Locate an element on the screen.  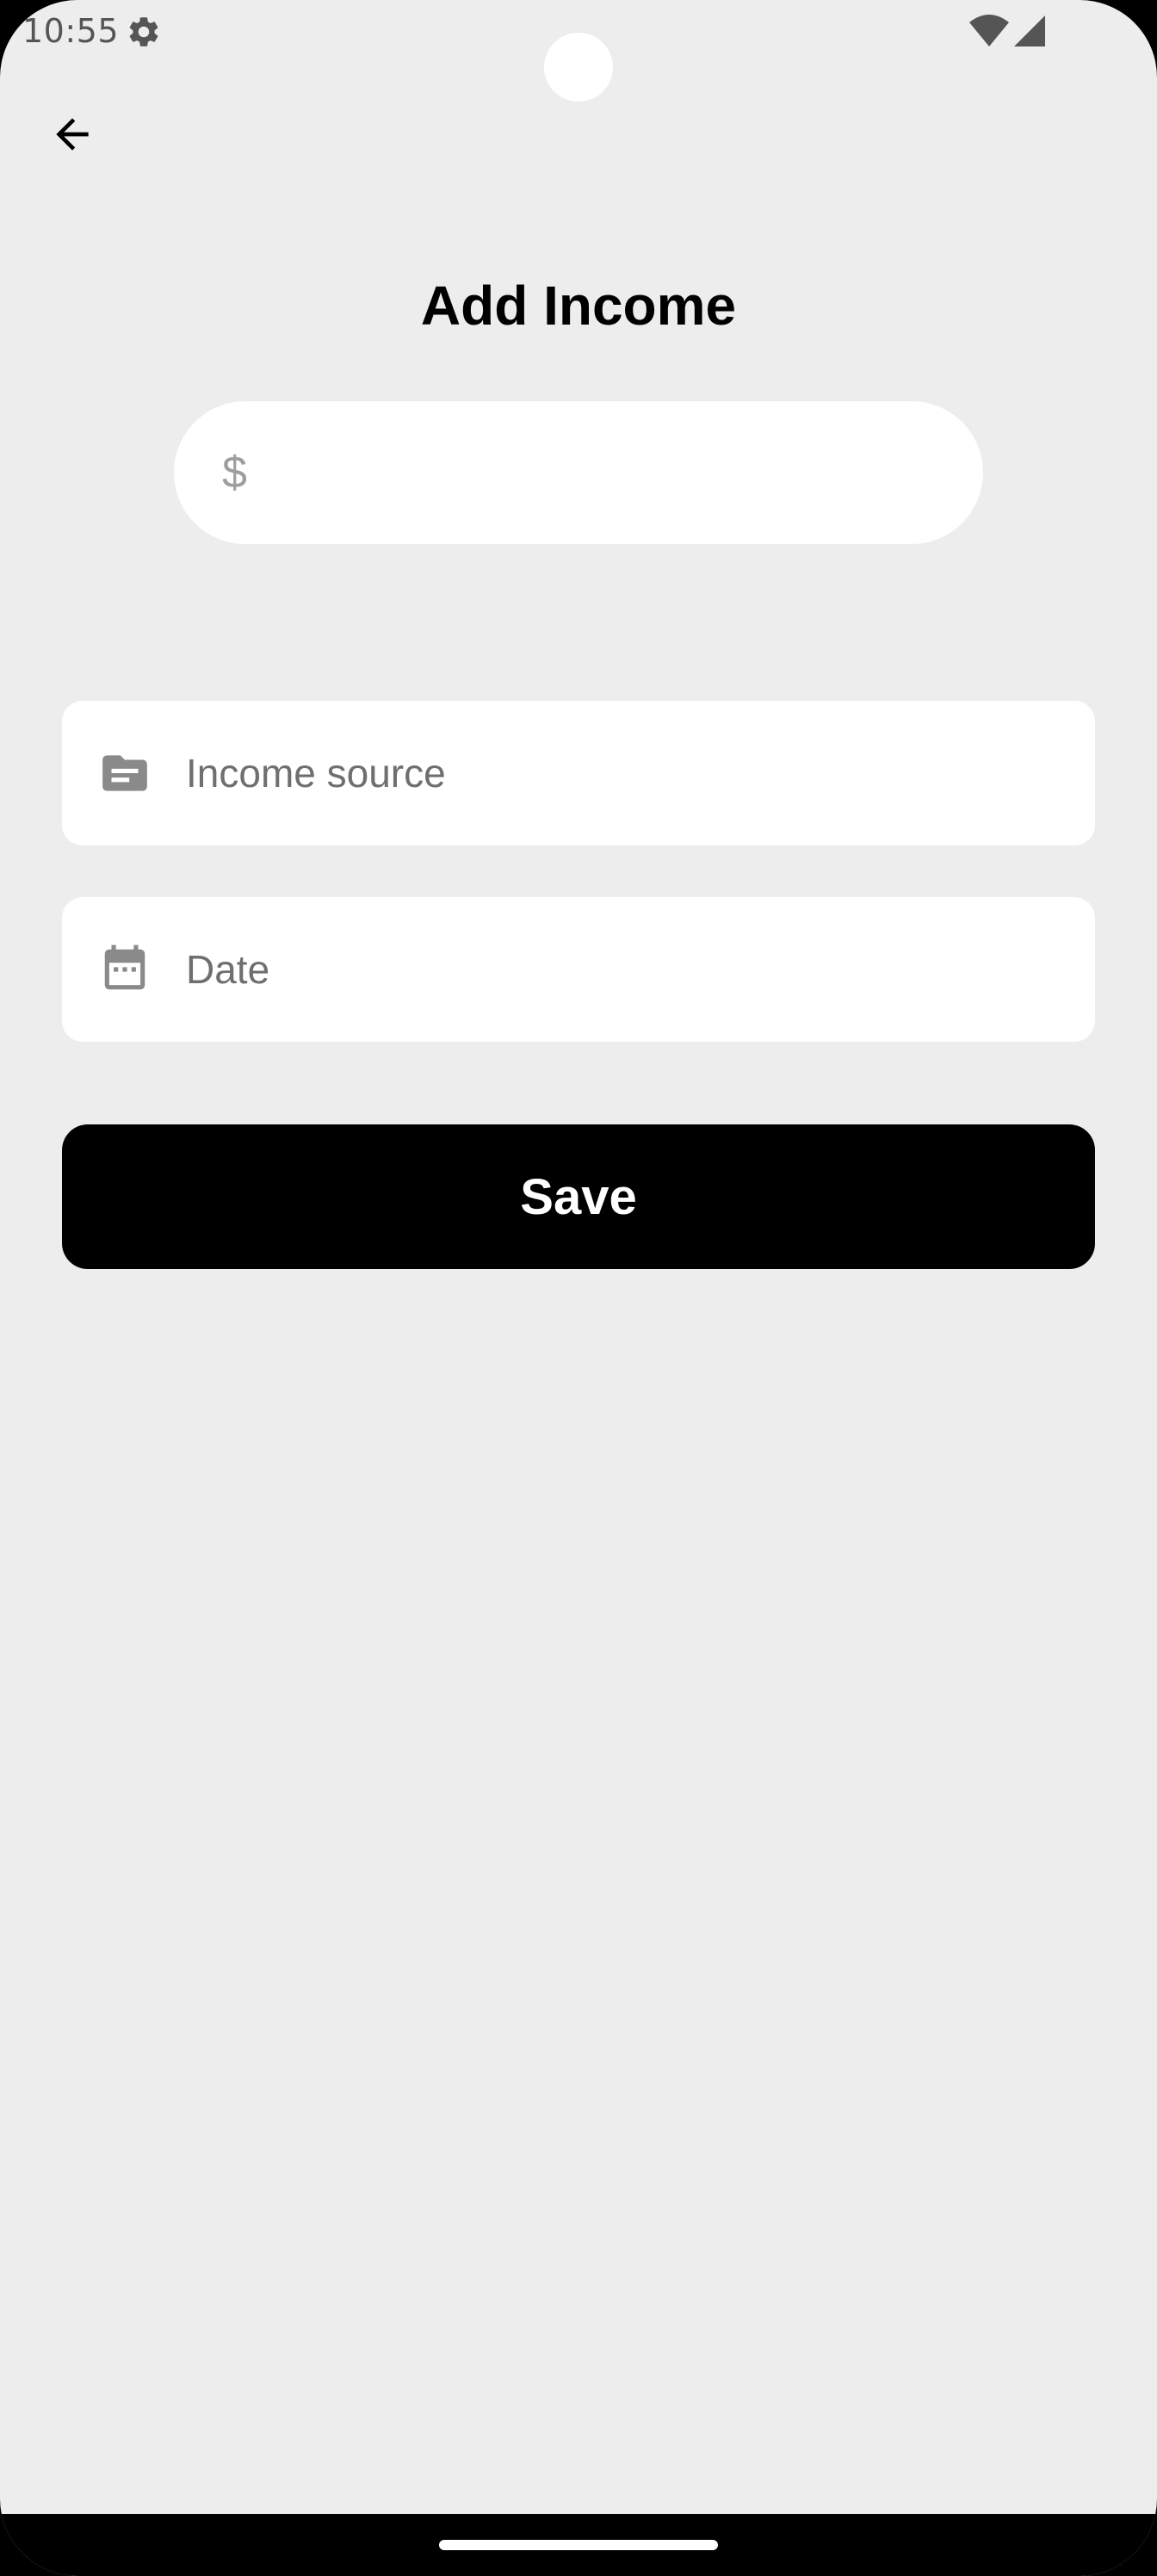
gear-icon is located at coordinates (143, 32).